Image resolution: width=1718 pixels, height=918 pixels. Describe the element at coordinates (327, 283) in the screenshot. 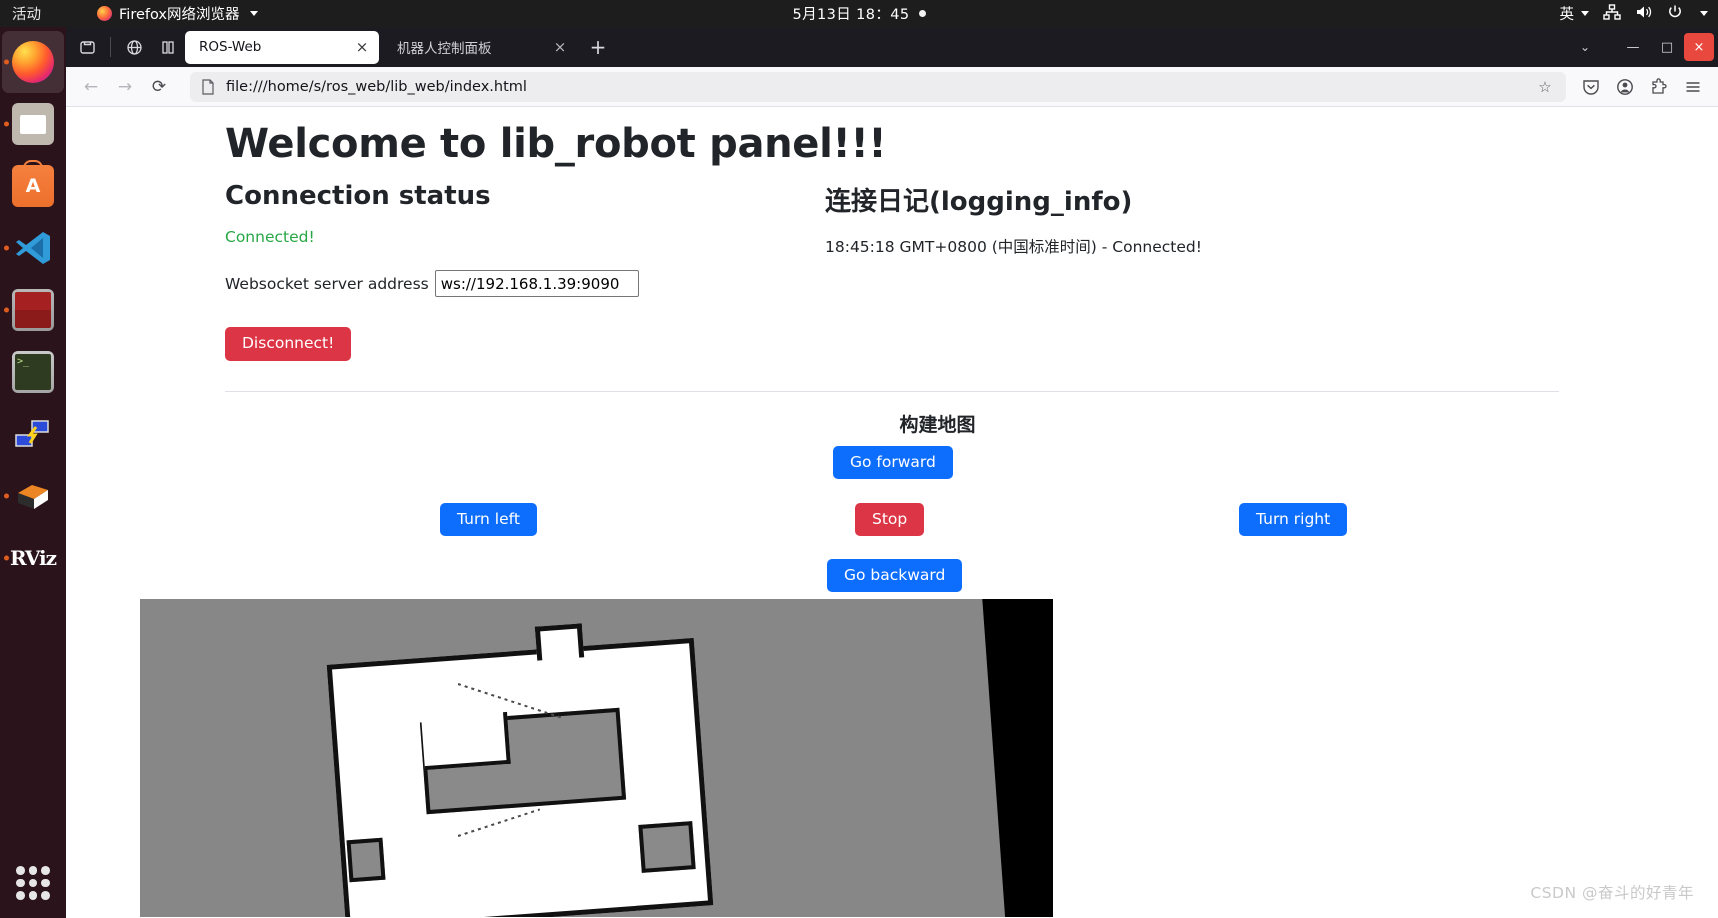

I see `websocket-address-label: Websocket server address` at that location.